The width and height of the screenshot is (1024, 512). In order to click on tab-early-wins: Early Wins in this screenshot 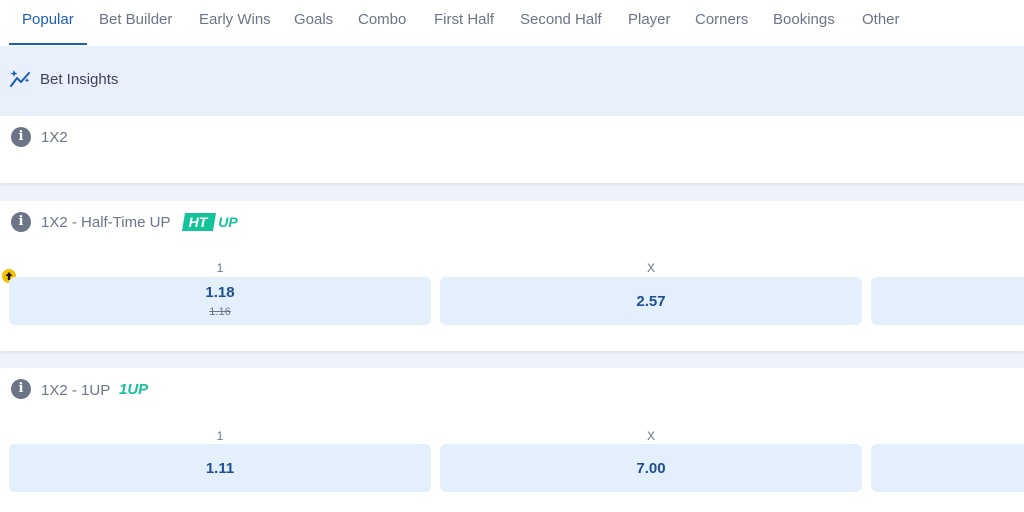, I will do `click(235, 23)`.